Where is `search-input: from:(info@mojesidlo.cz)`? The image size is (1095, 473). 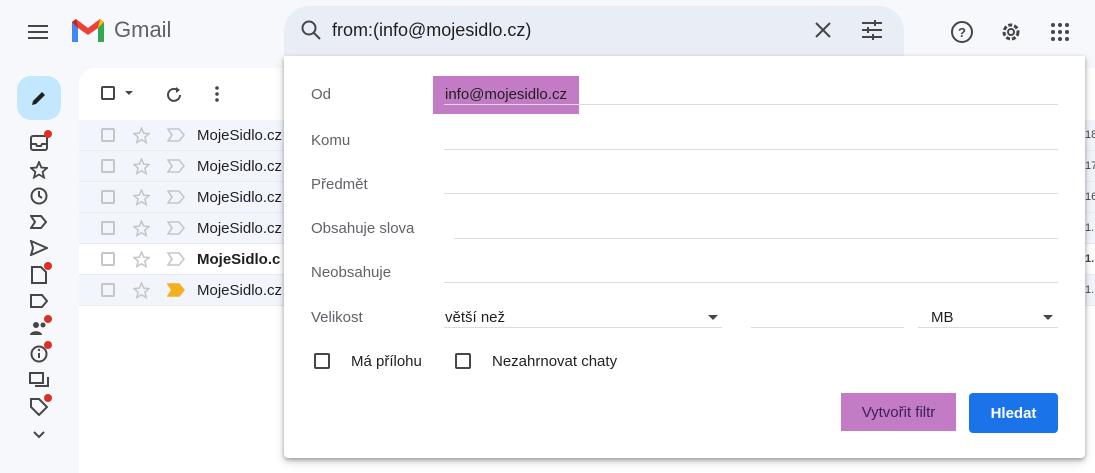 search-input: from:(info@mojesidlo.cz) is located at coordinates (431, 30).